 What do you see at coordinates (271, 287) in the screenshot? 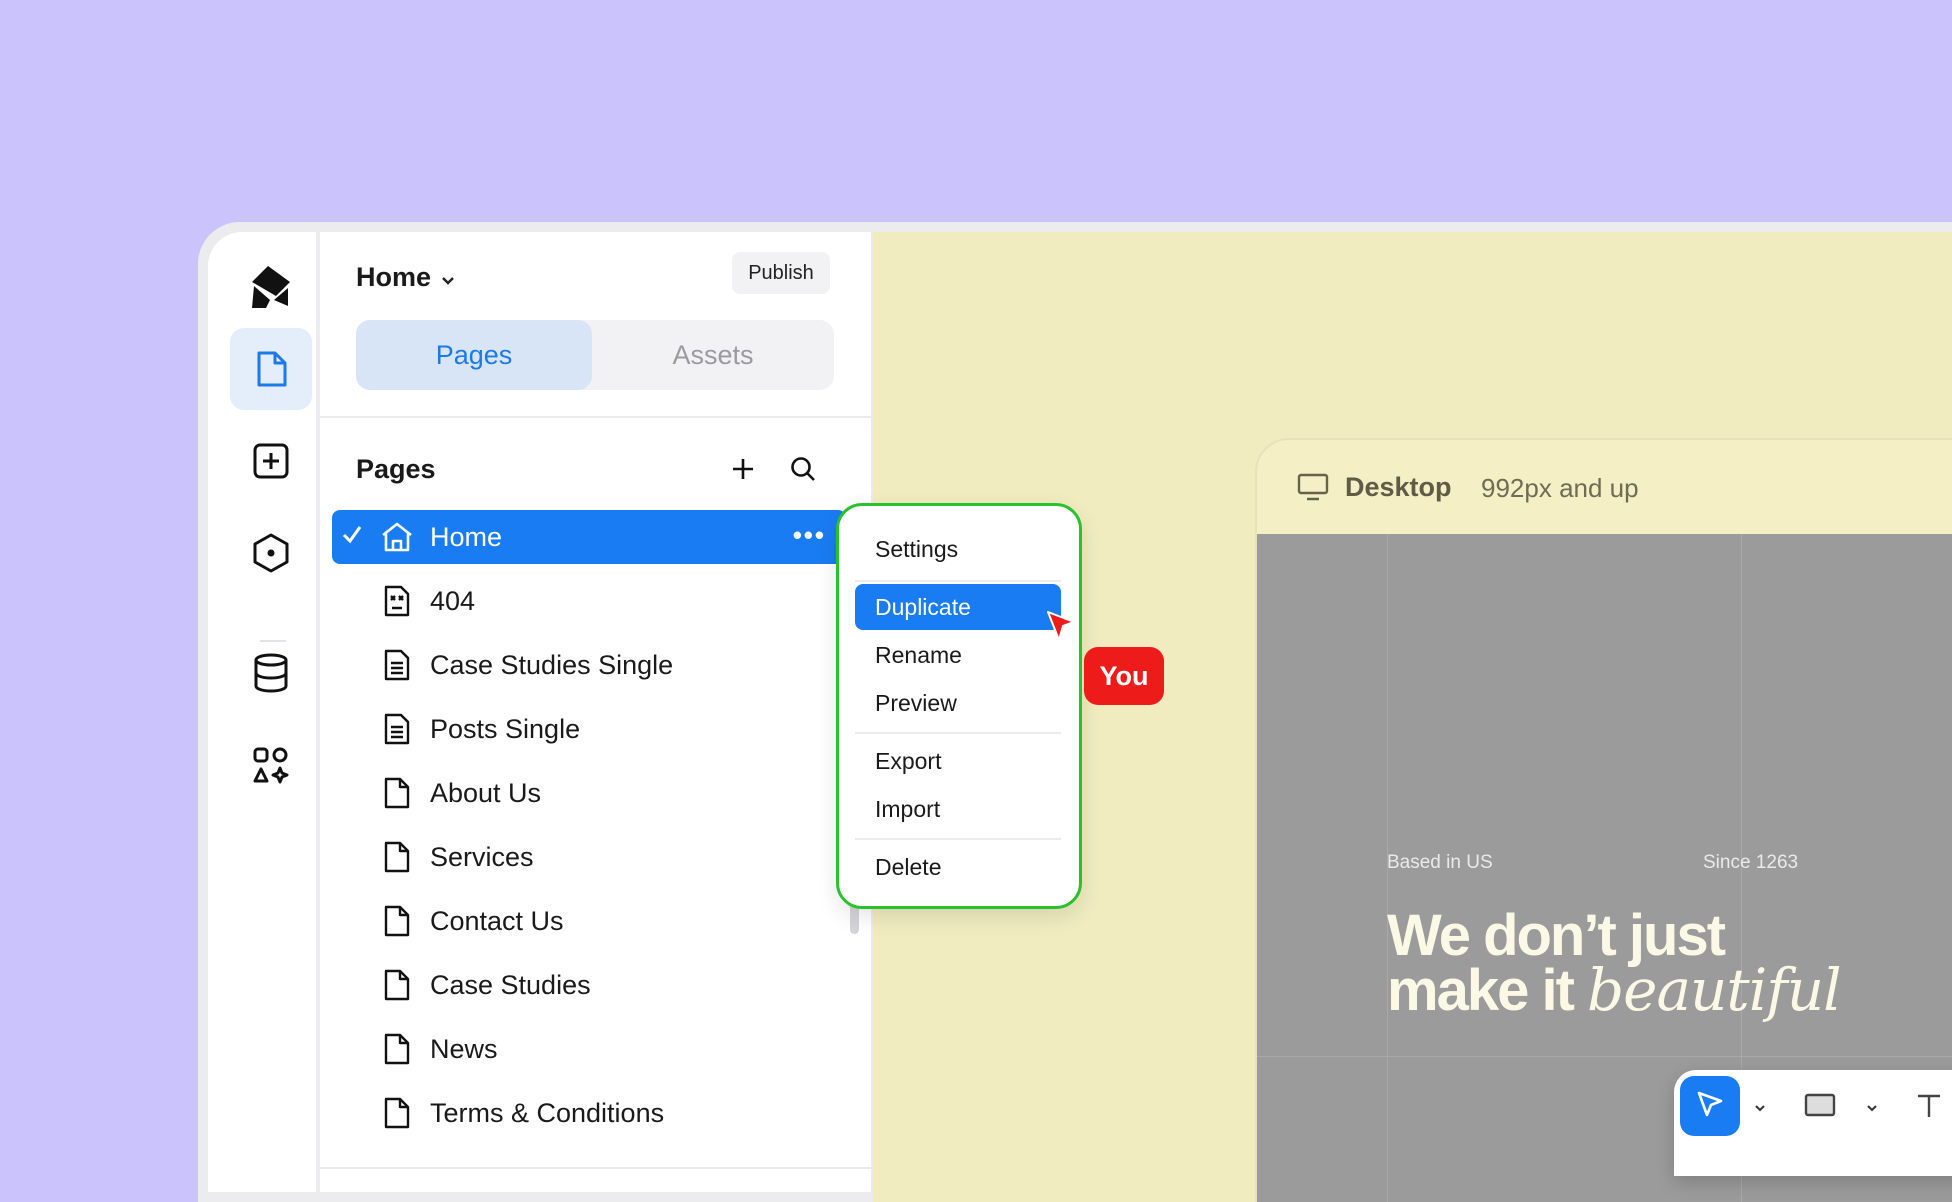
I see `logo-icon` at bounding box center [271, 287].